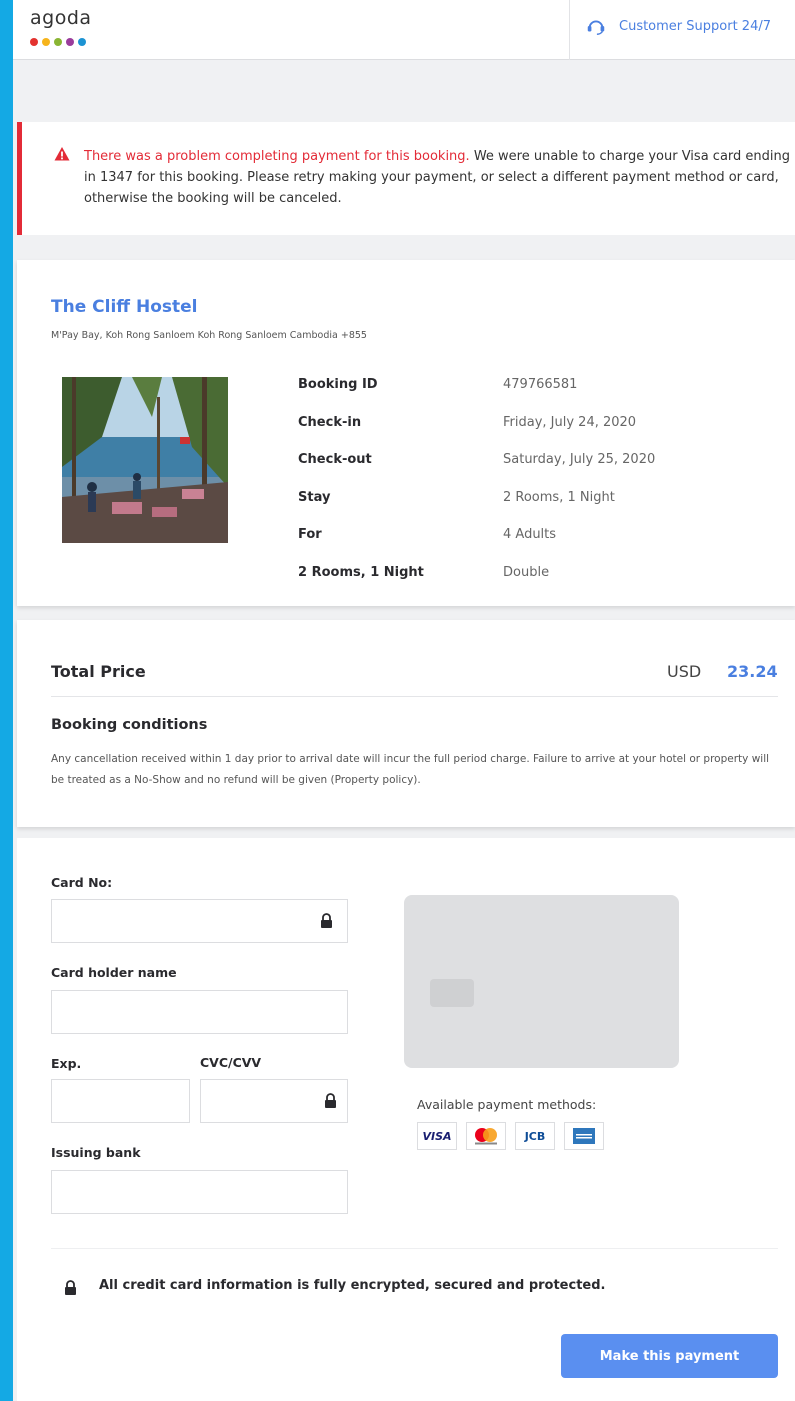  I want to click on card-preview, so click(541, 981).